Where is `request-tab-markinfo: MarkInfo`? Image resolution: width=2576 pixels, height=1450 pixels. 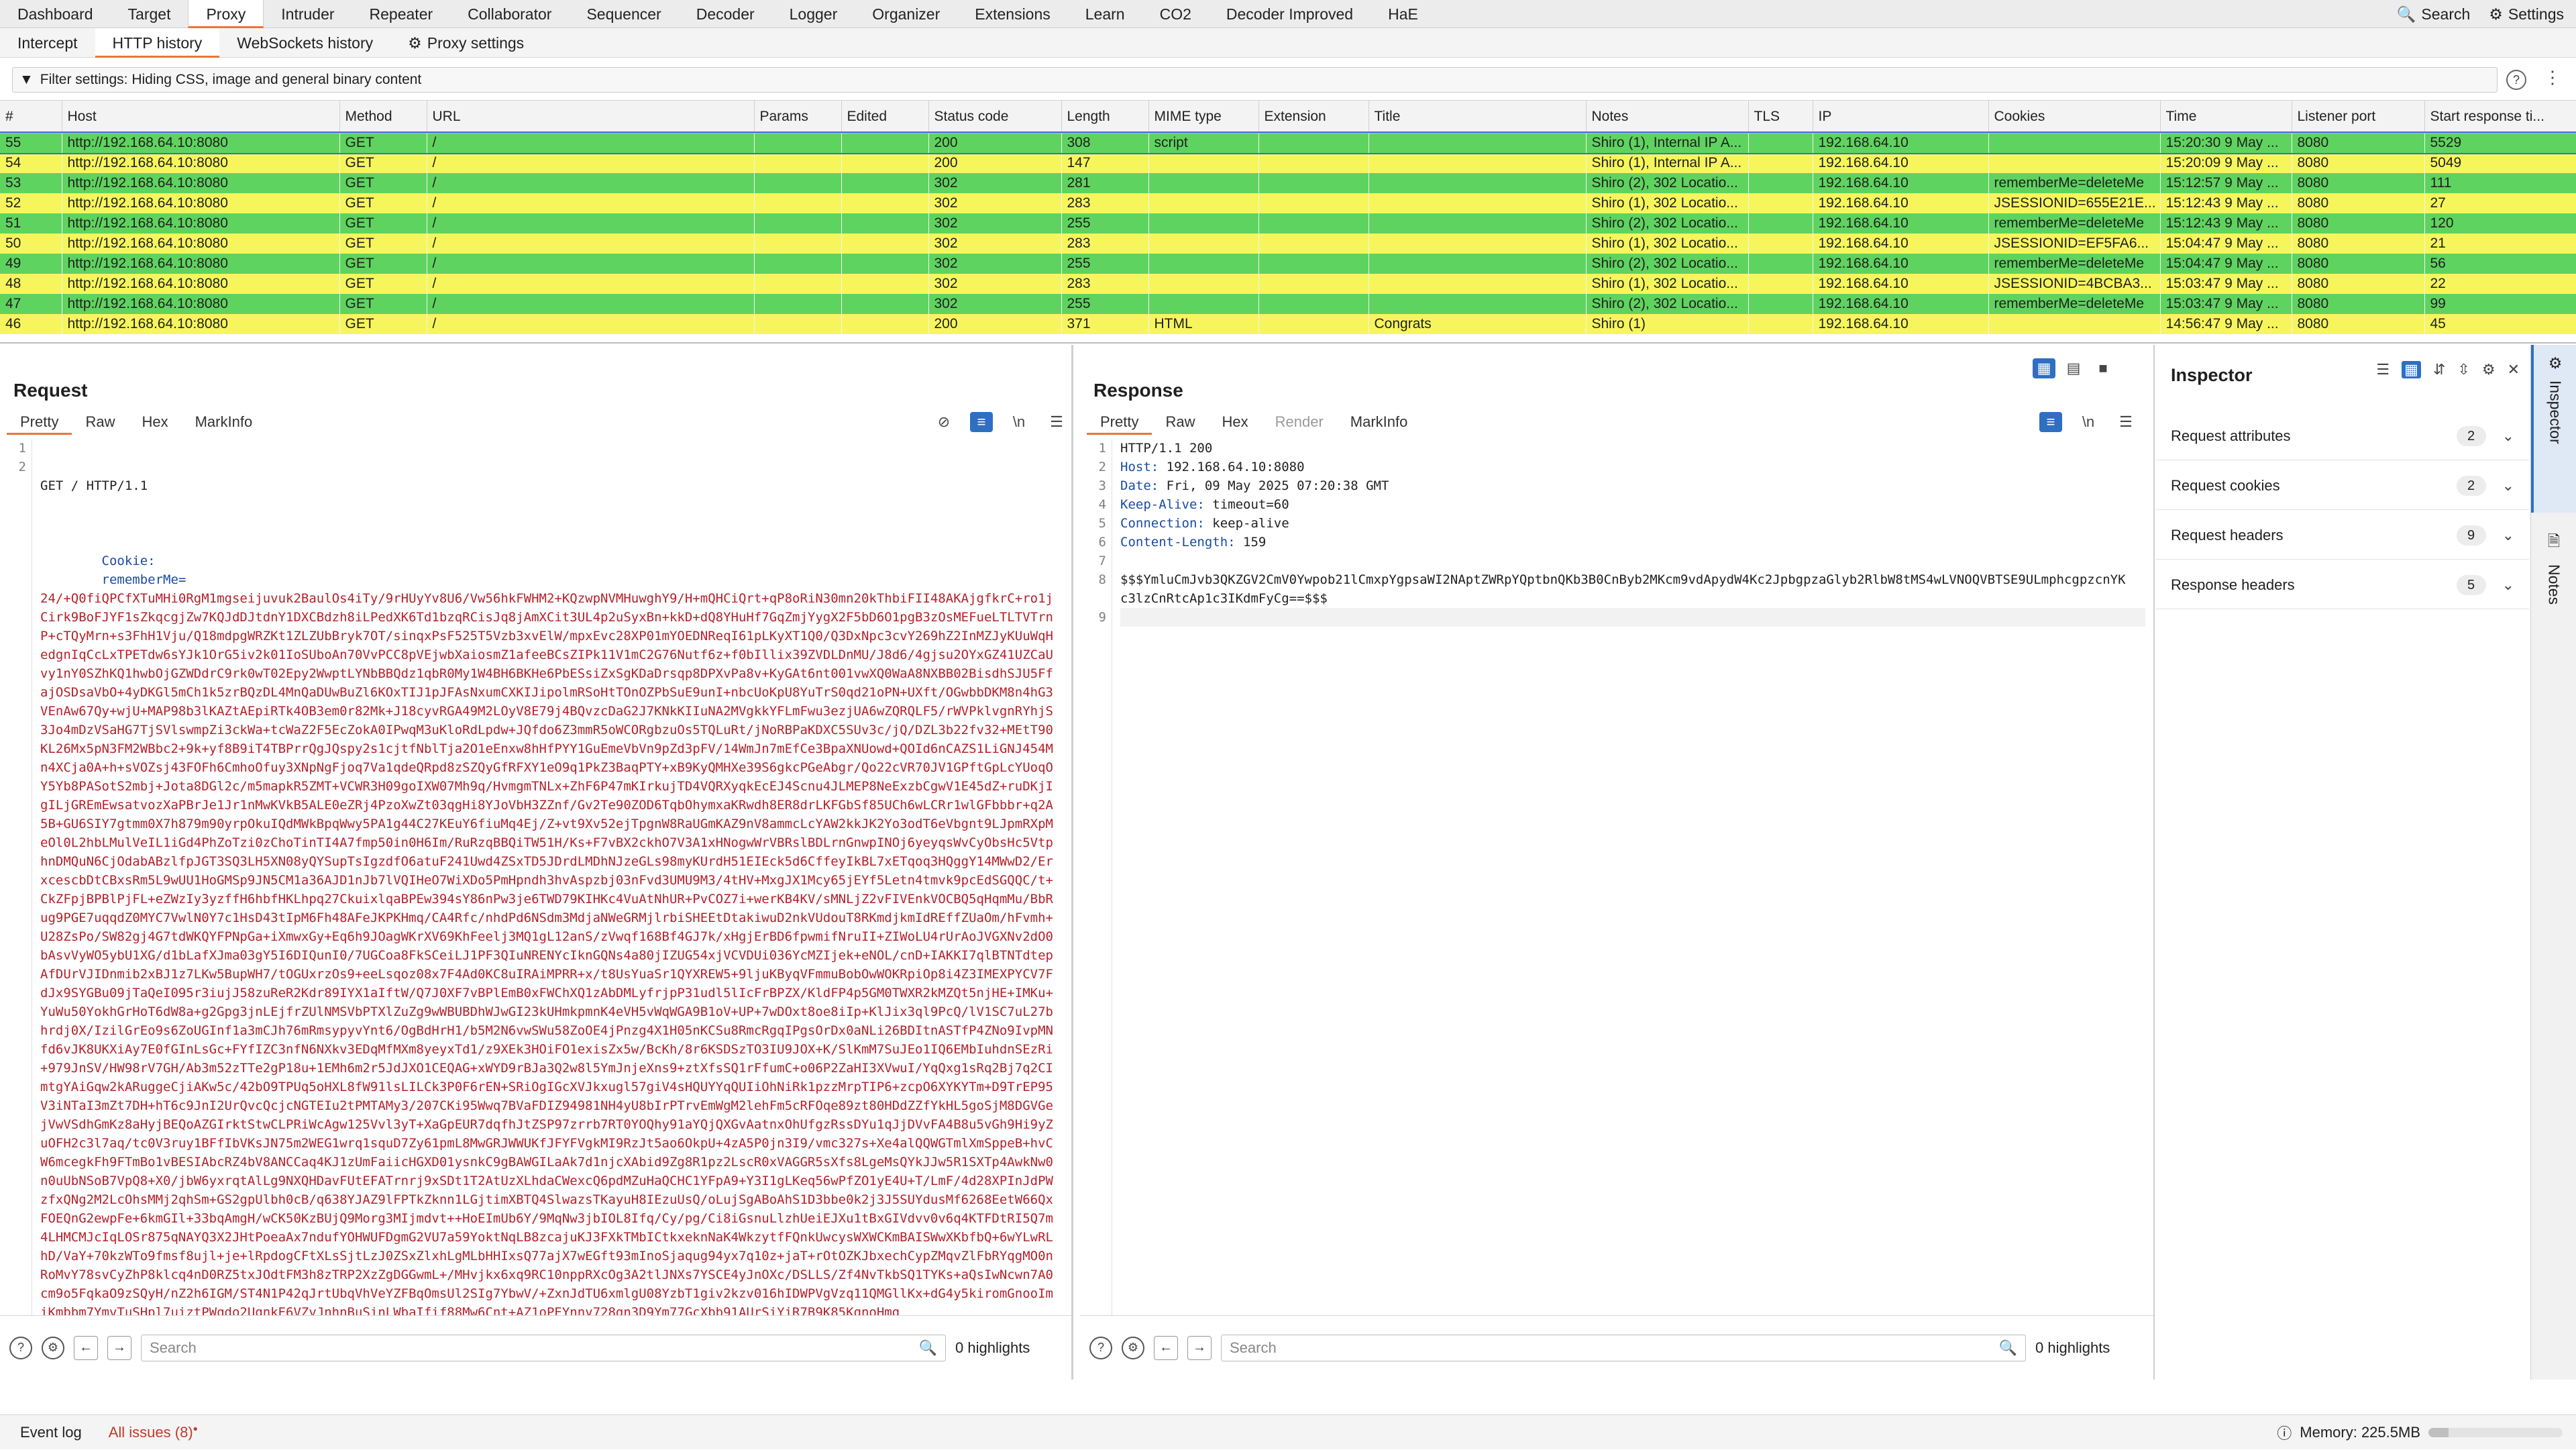 request-tab-markinfo: MarkInfo is located at coordinates (224, 422).